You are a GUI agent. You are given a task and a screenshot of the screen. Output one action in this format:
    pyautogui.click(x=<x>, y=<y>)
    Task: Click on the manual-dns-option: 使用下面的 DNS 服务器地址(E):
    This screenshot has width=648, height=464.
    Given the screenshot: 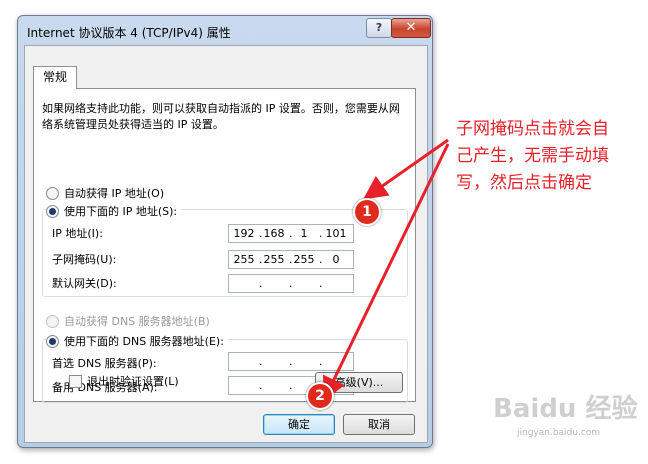 What is the action you would take?
    pyautogui.click(x=137, y=341)
    